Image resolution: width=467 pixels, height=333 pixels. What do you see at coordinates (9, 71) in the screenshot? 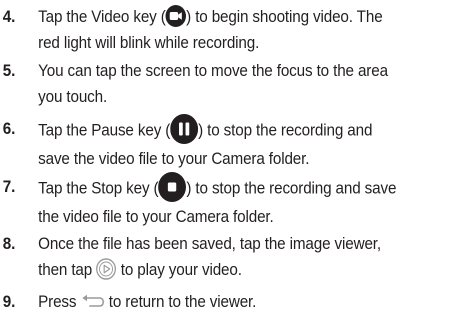
I see `step-number: 5.` at bounding box center [9, 71].